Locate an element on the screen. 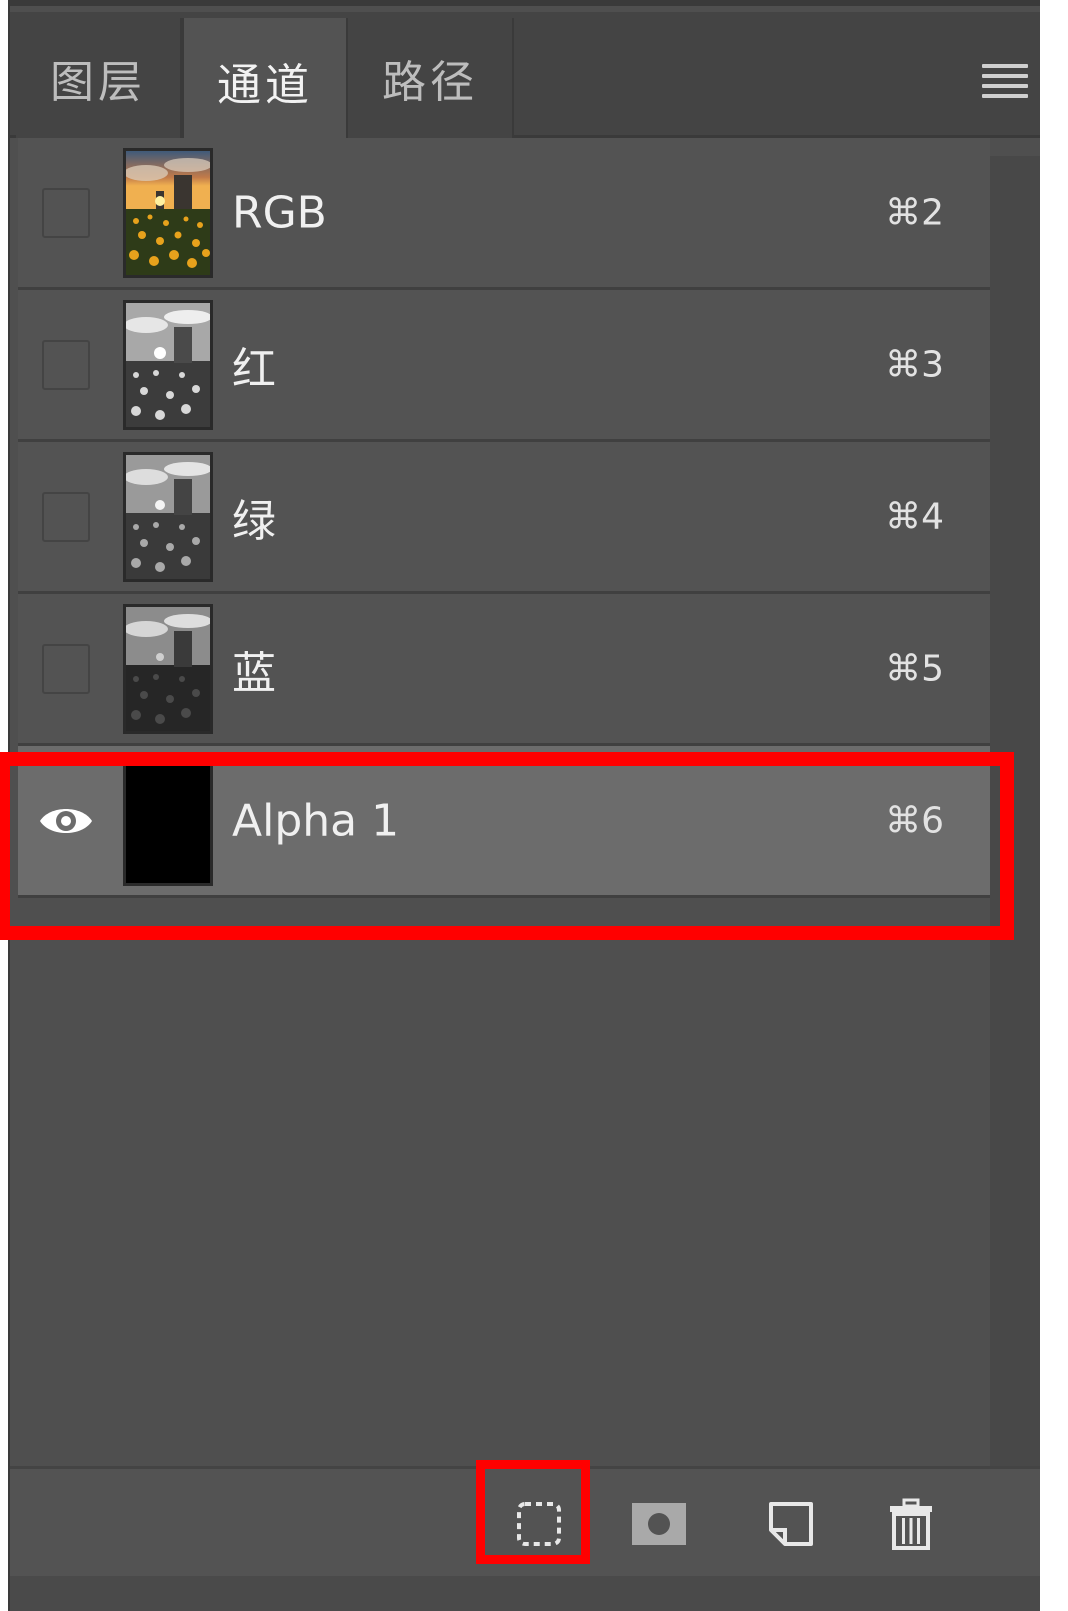 The height and width of the screenshot is (1611, 1068). load-selection-icon is located at coordinates (539, 1524).